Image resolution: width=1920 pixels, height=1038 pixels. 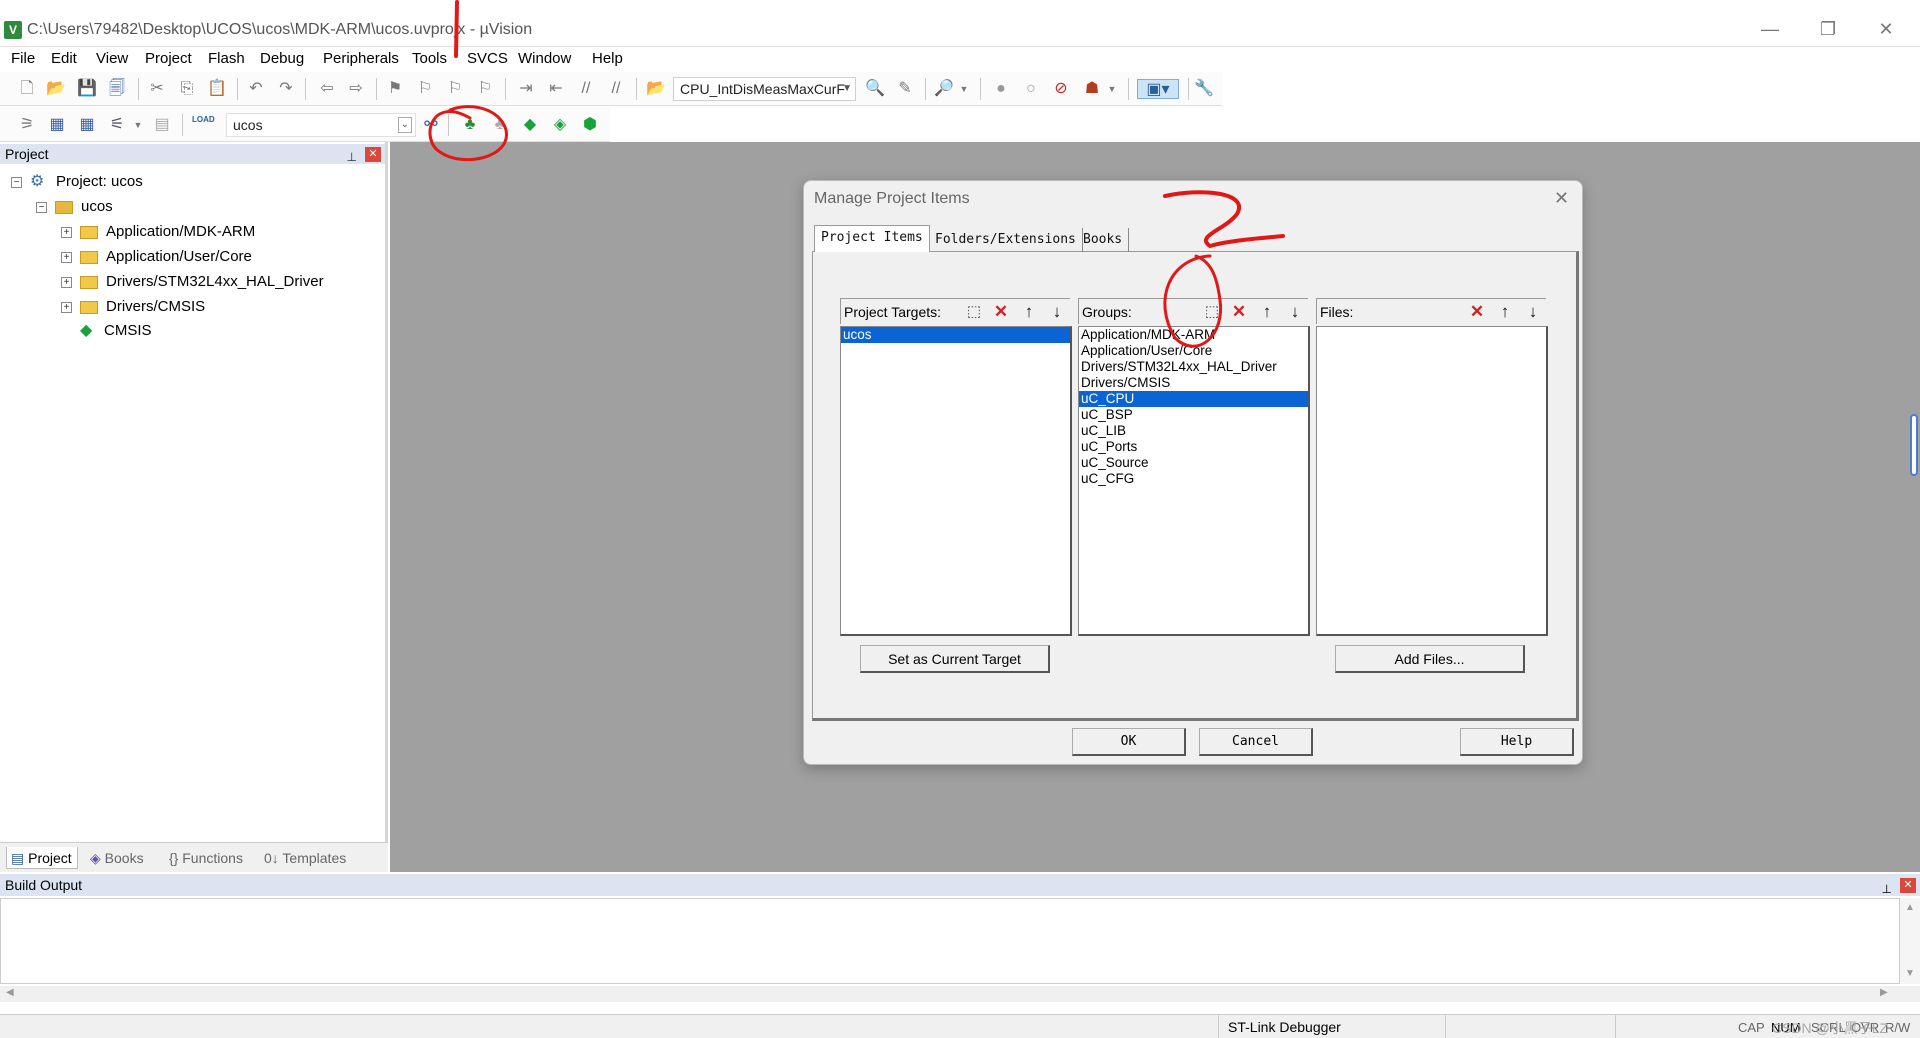 What do you see at coordinates (133, 307) in the screenshot?
I see `tree-group: + Drivers/CMSIS` at bounding box center [133, 307].